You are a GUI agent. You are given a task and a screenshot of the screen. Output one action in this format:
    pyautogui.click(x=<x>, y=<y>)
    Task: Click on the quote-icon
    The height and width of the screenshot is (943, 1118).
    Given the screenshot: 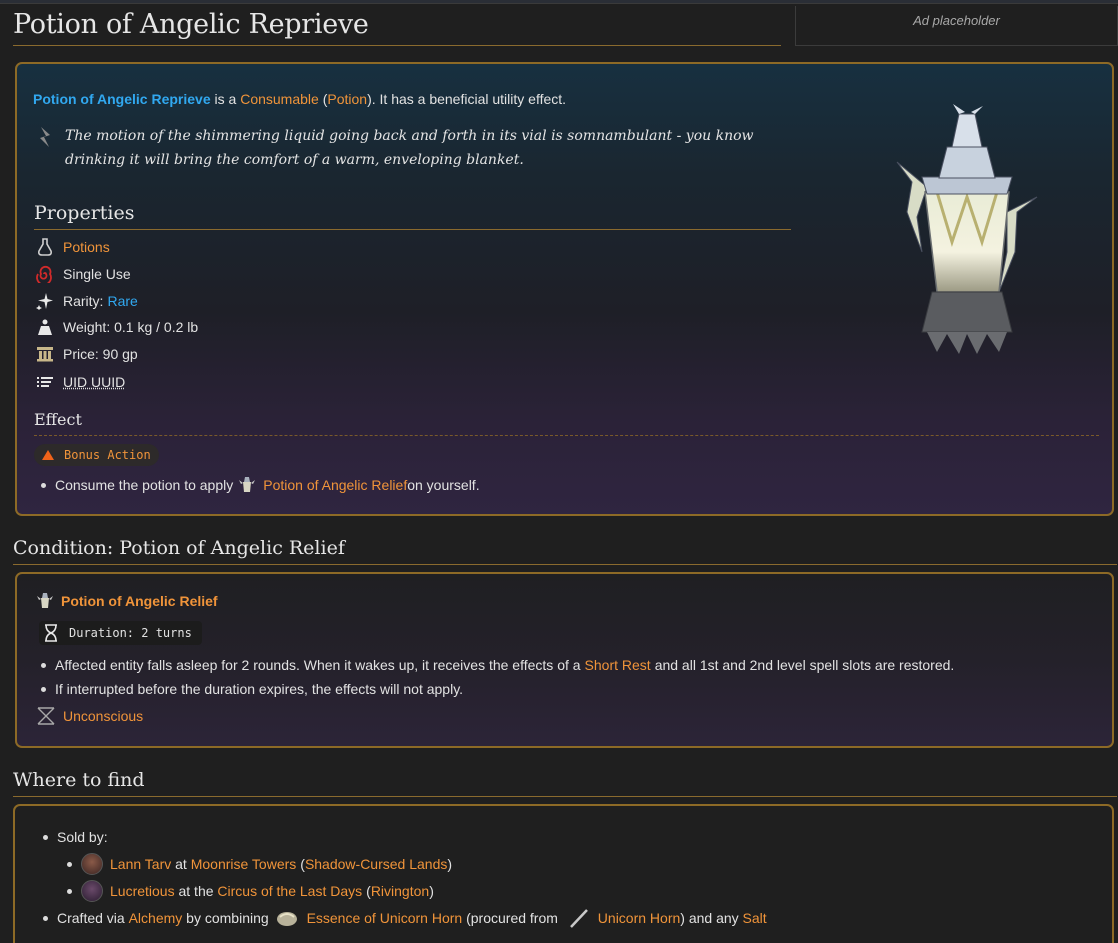 What is the action you would take?
    pyautogui.click(x=45, y=137)
    